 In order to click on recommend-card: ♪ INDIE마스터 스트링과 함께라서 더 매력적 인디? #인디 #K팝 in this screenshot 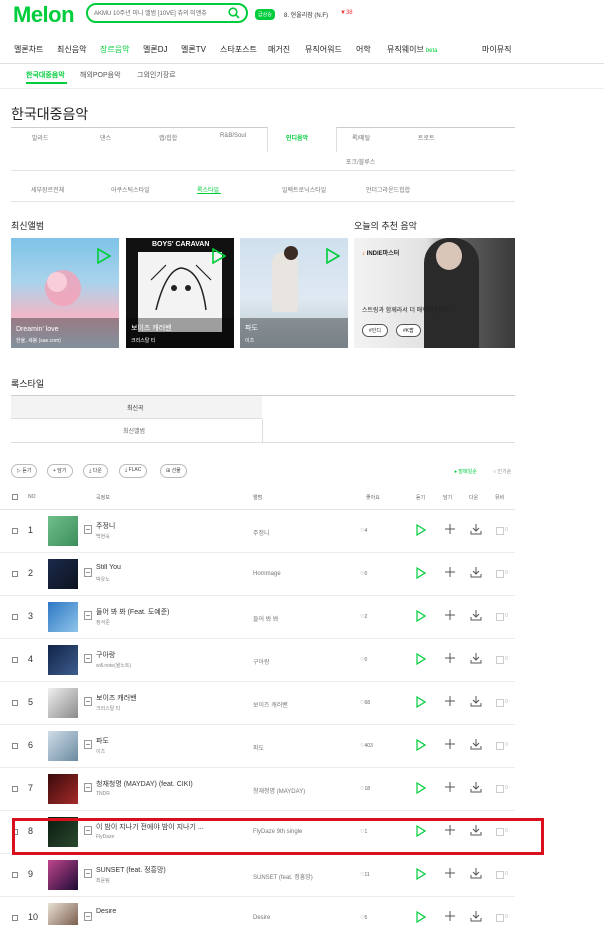, I will do `click(434, 293)`.